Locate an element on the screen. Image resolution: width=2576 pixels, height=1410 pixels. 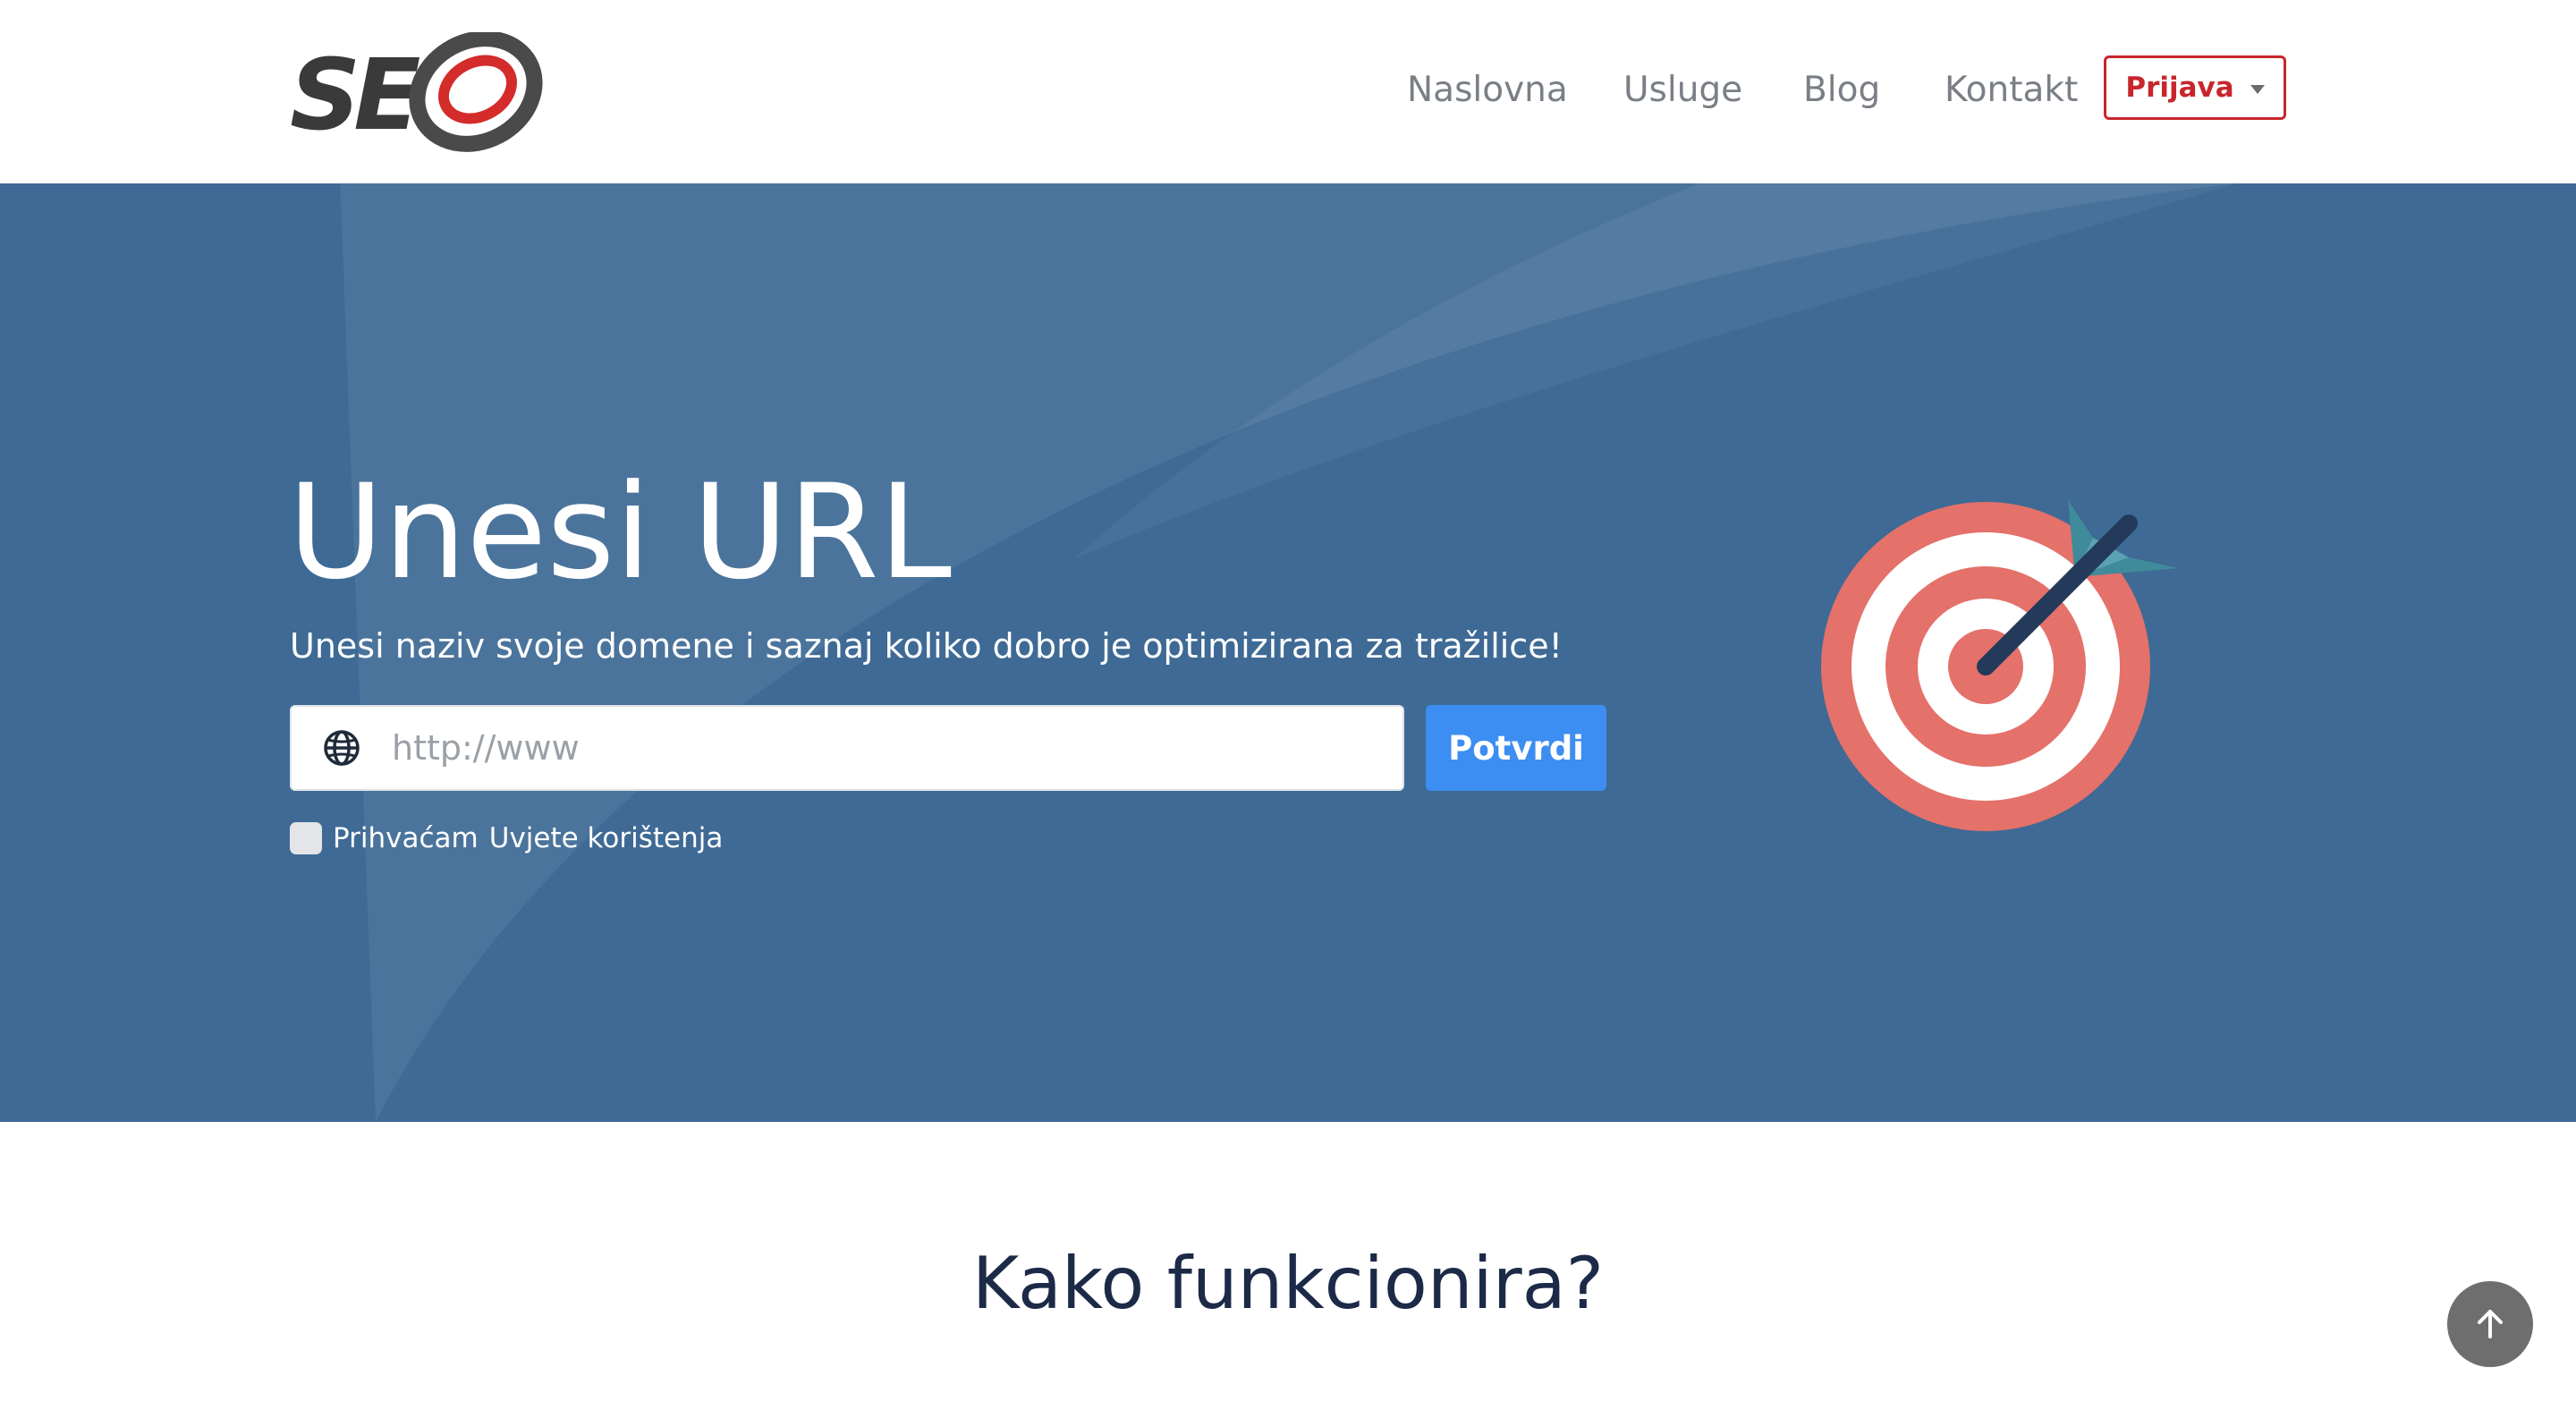
arrow-up-icon is located at coordinates (2490, 1324).